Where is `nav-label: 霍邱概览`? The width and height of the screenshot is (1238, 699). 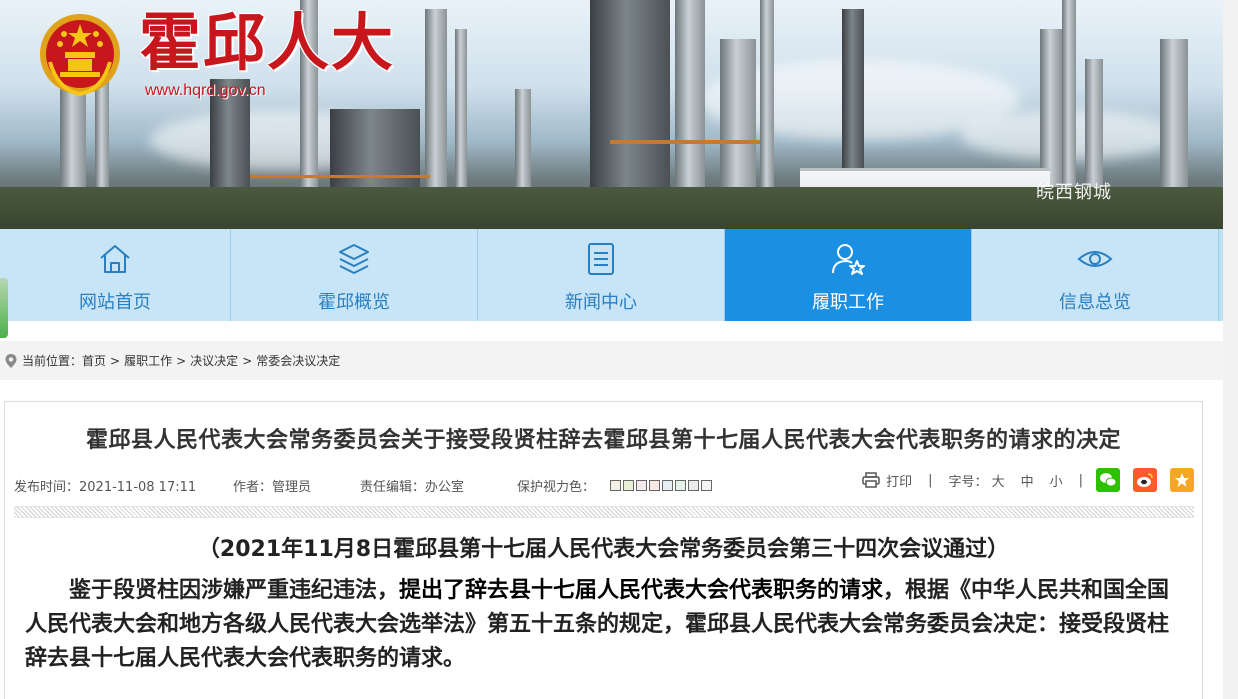 nav-label: 霍邱概览 is located at coordinates (354, 302).